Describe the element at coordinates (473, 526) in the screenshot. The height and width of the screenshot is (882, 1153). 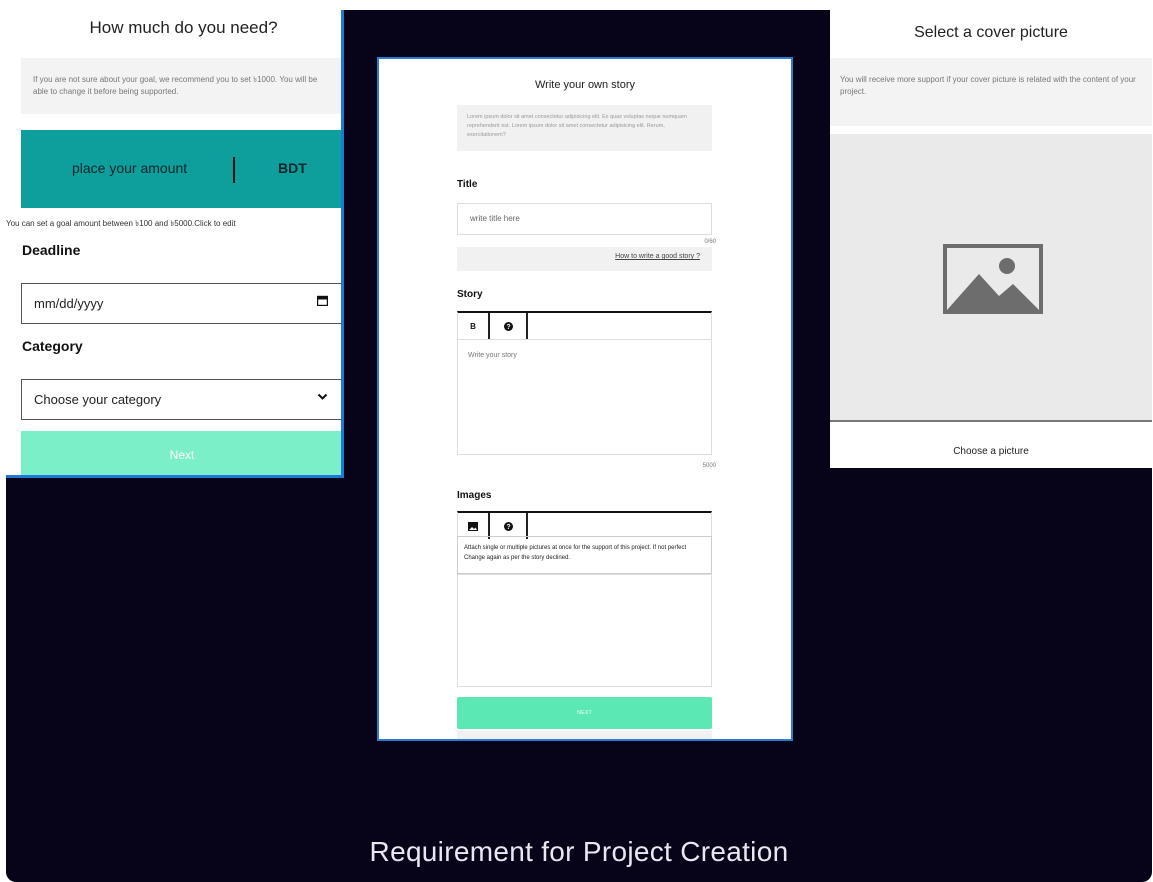
I see `image-icon` at that location.